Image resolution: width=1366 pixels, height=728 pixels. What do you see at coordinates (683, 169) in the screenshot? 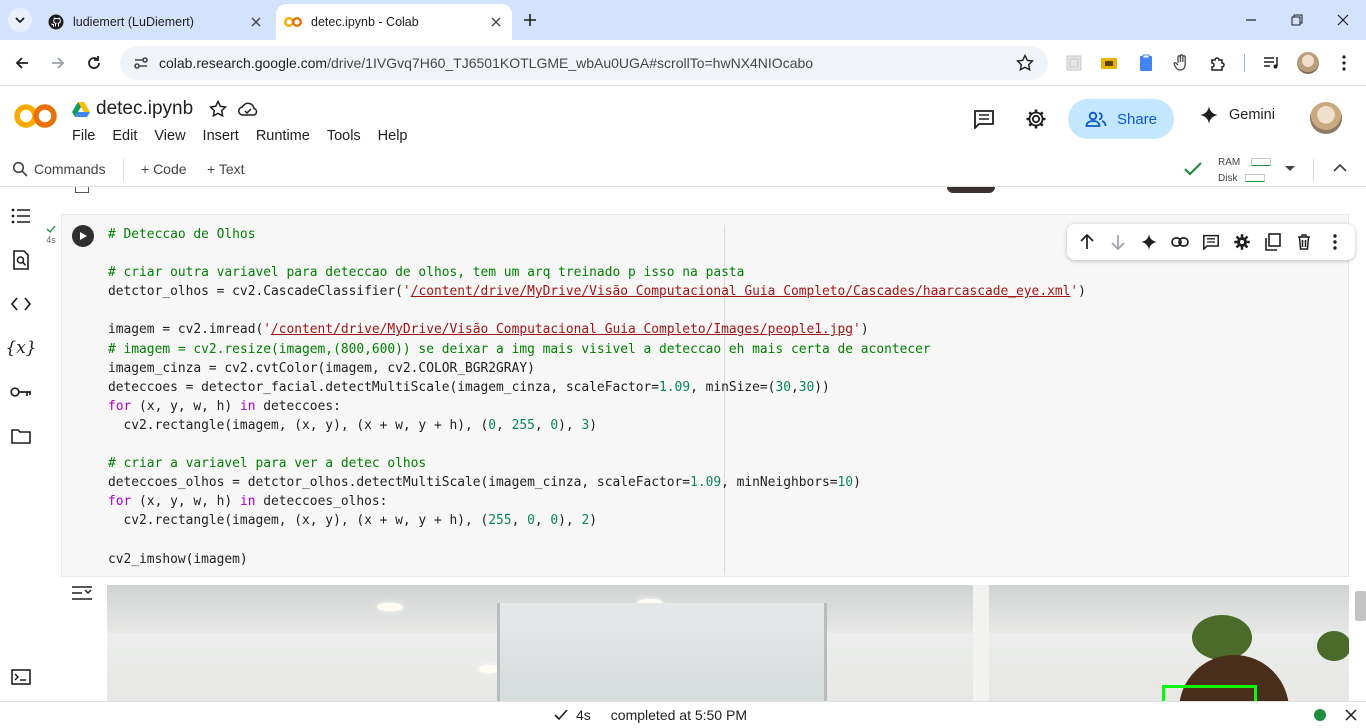
I see `notebook-toolbar: Commands + Code + Text RAM Disk` at bounding box center [683, 169].